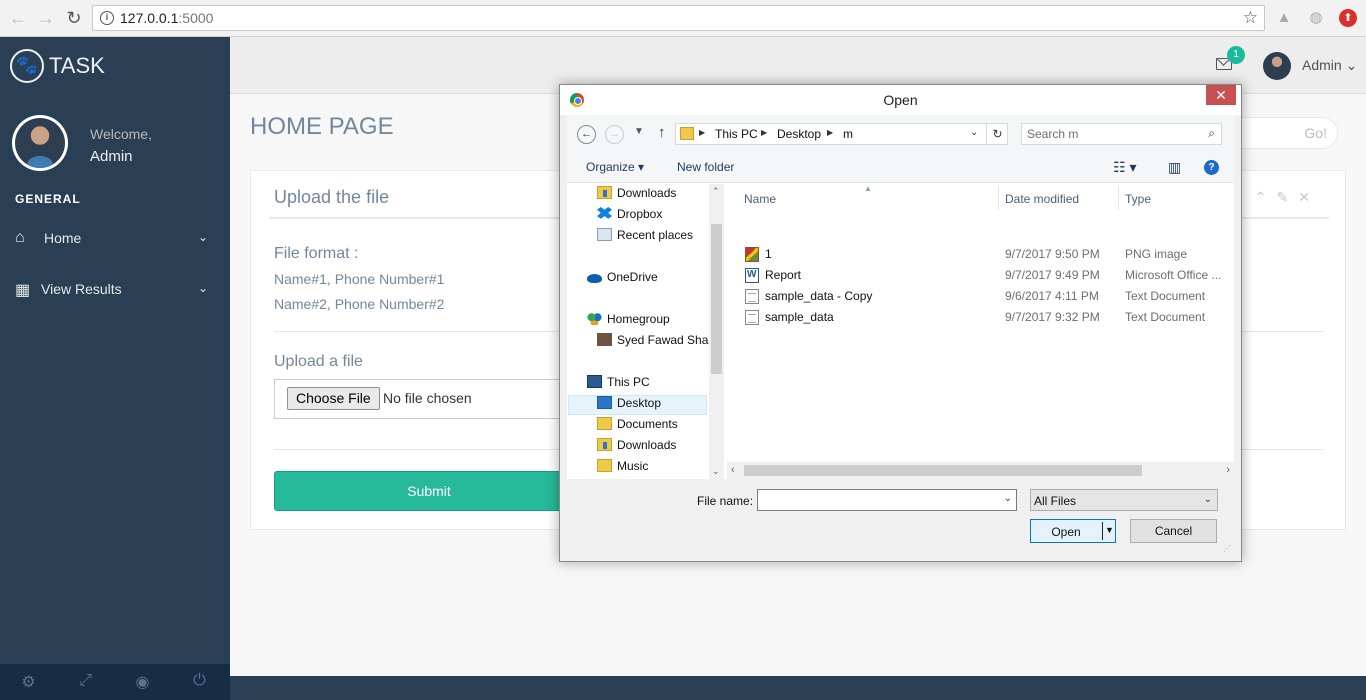 The width and height of the screenshot is (1366, 700). What do you see at coordinates (830, 132) in the screenshot?
I see `chevron-right-icon: ▶` at bounding box center [830, 132].